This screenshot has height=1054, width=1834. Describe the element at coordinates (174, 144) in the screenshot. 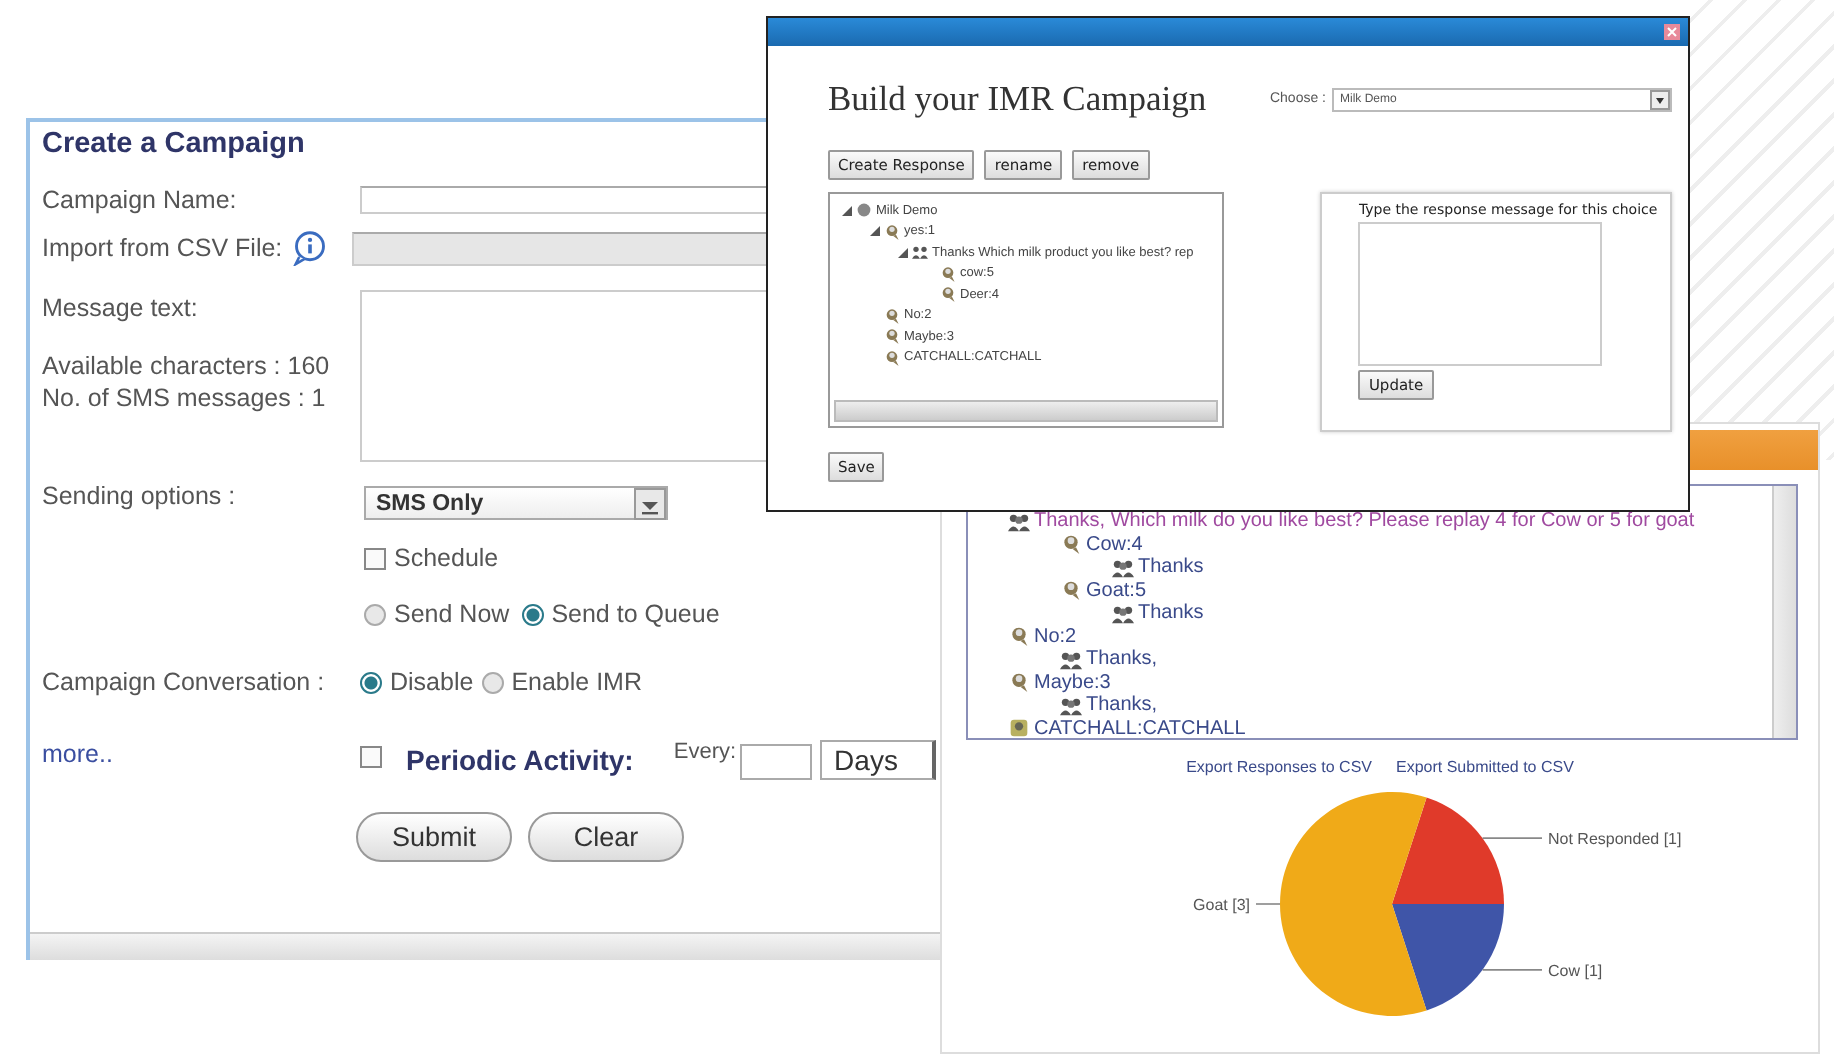

I see `form-title: Create a Campaign` at that location.